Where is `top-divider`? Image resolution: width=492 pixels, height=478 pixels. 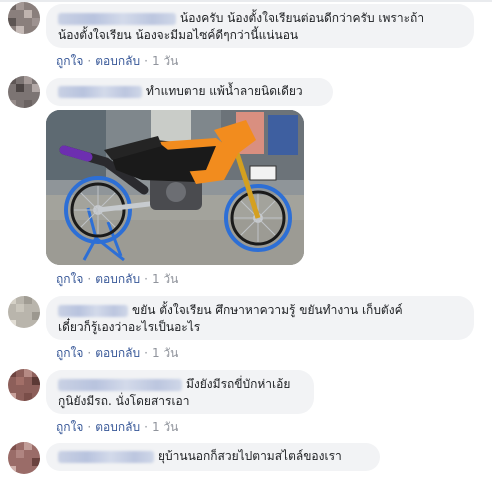
top-divider is located at coordinates (246, 1).